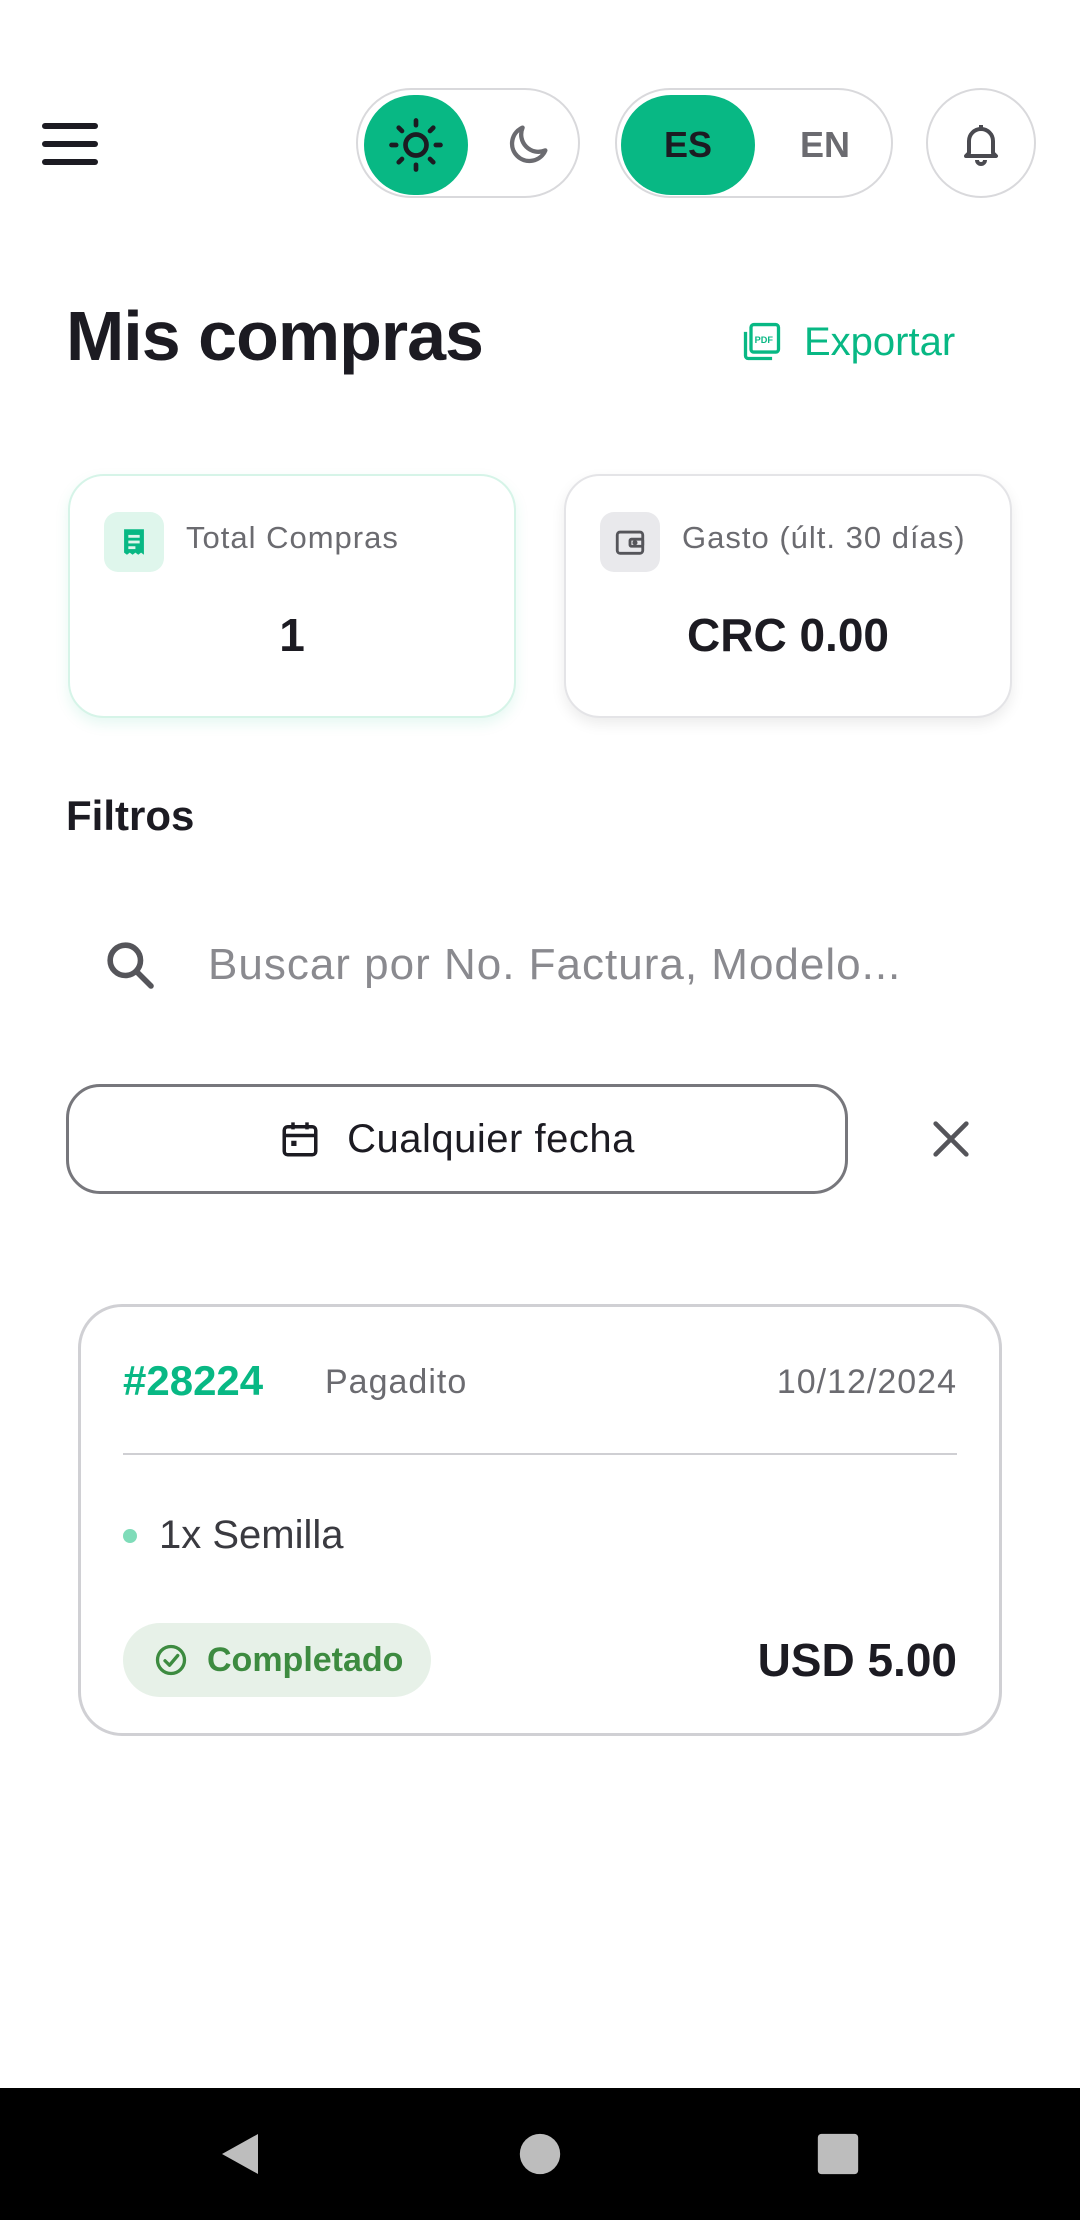 The height and width of the screenshot is (2220, 1080). Describe the element at coordinates (630, 542) in the screenshot. I see `wallet-icon` at that location.